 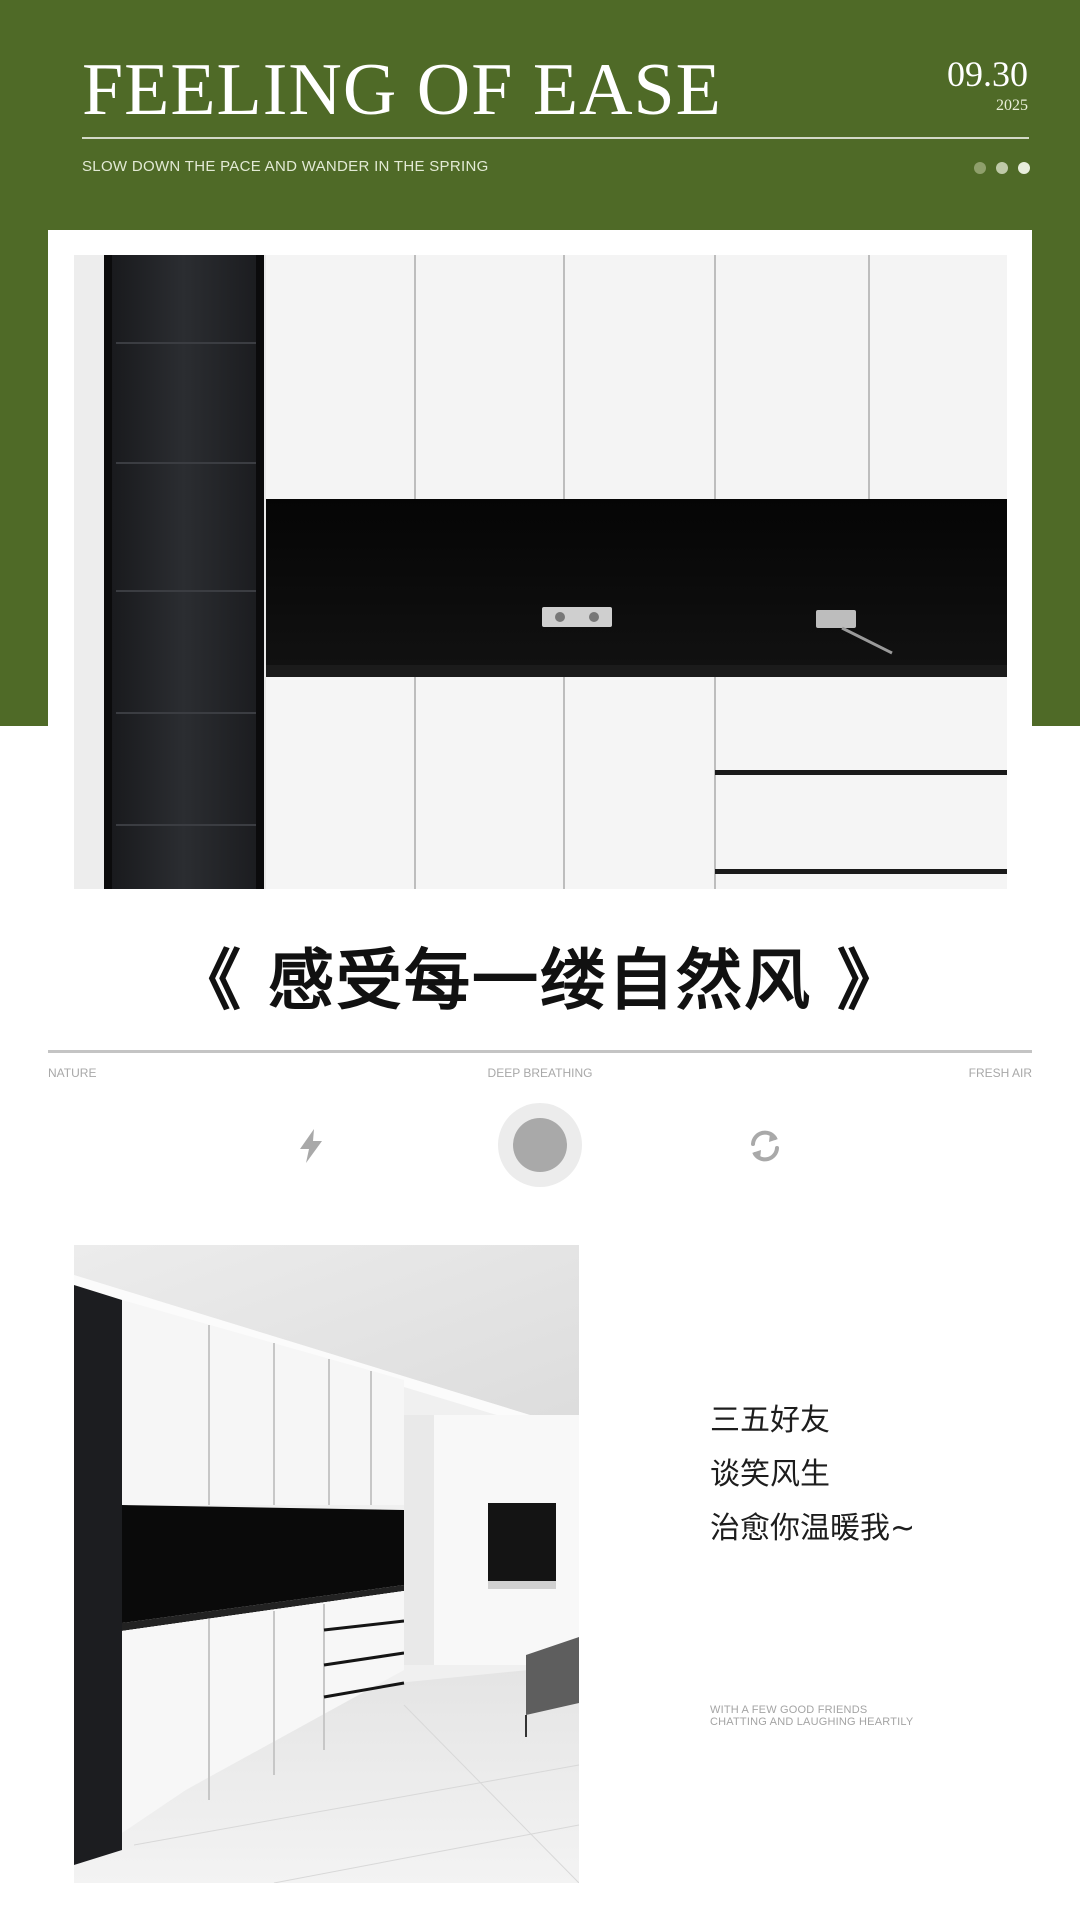 I want to click on bolt-icon, so click(x=311, y=1146).